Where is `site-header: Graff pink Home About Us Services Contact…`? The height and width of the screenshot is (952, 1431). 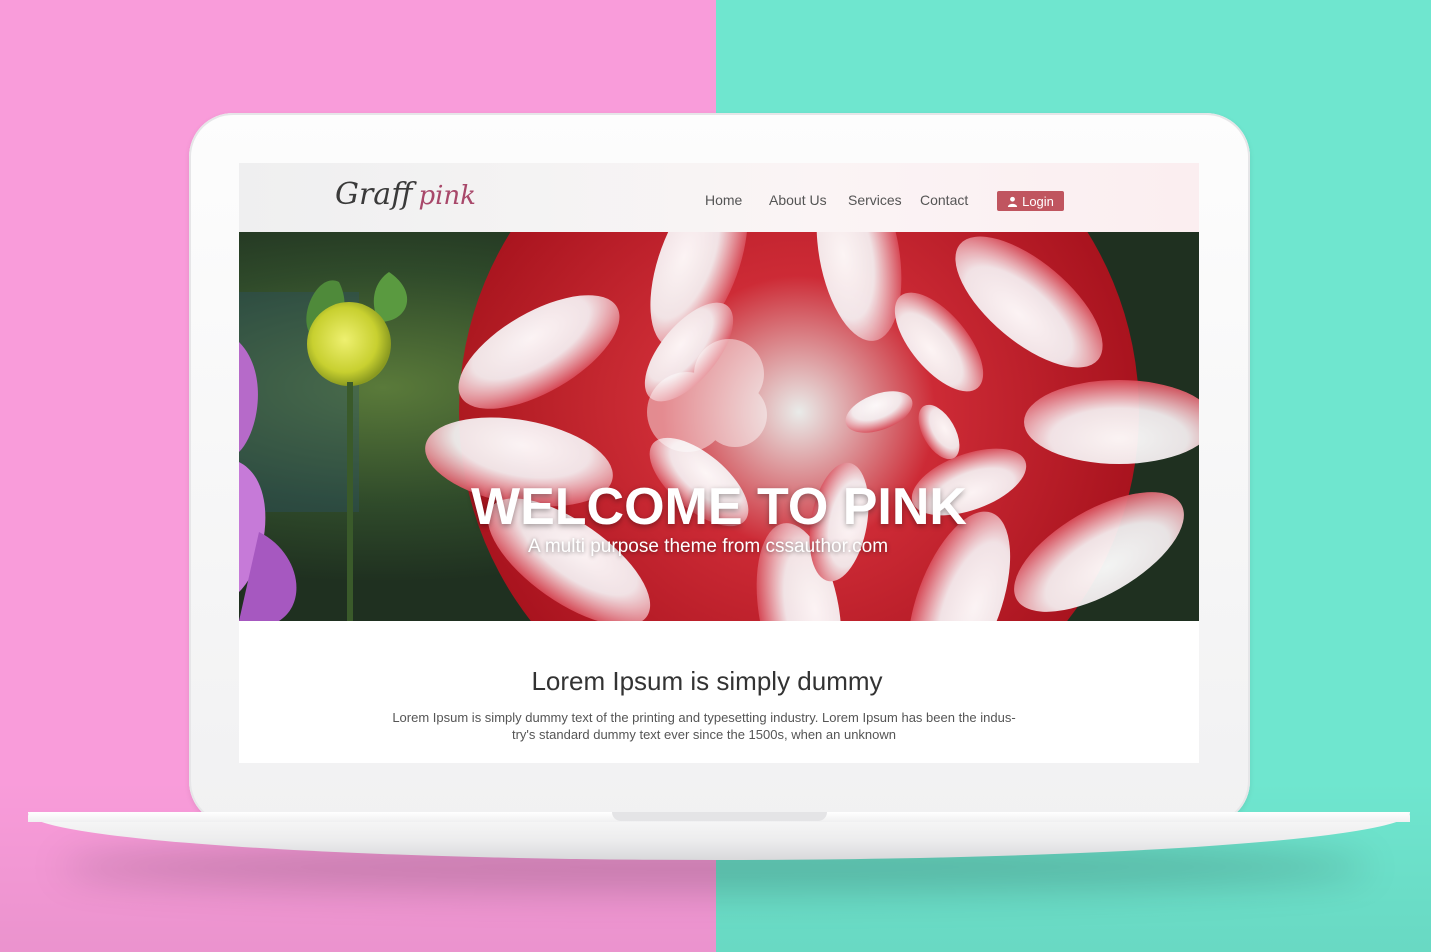
site-header: Graff pink Home About Us Services Contact… is located at coordinates (719, 198).